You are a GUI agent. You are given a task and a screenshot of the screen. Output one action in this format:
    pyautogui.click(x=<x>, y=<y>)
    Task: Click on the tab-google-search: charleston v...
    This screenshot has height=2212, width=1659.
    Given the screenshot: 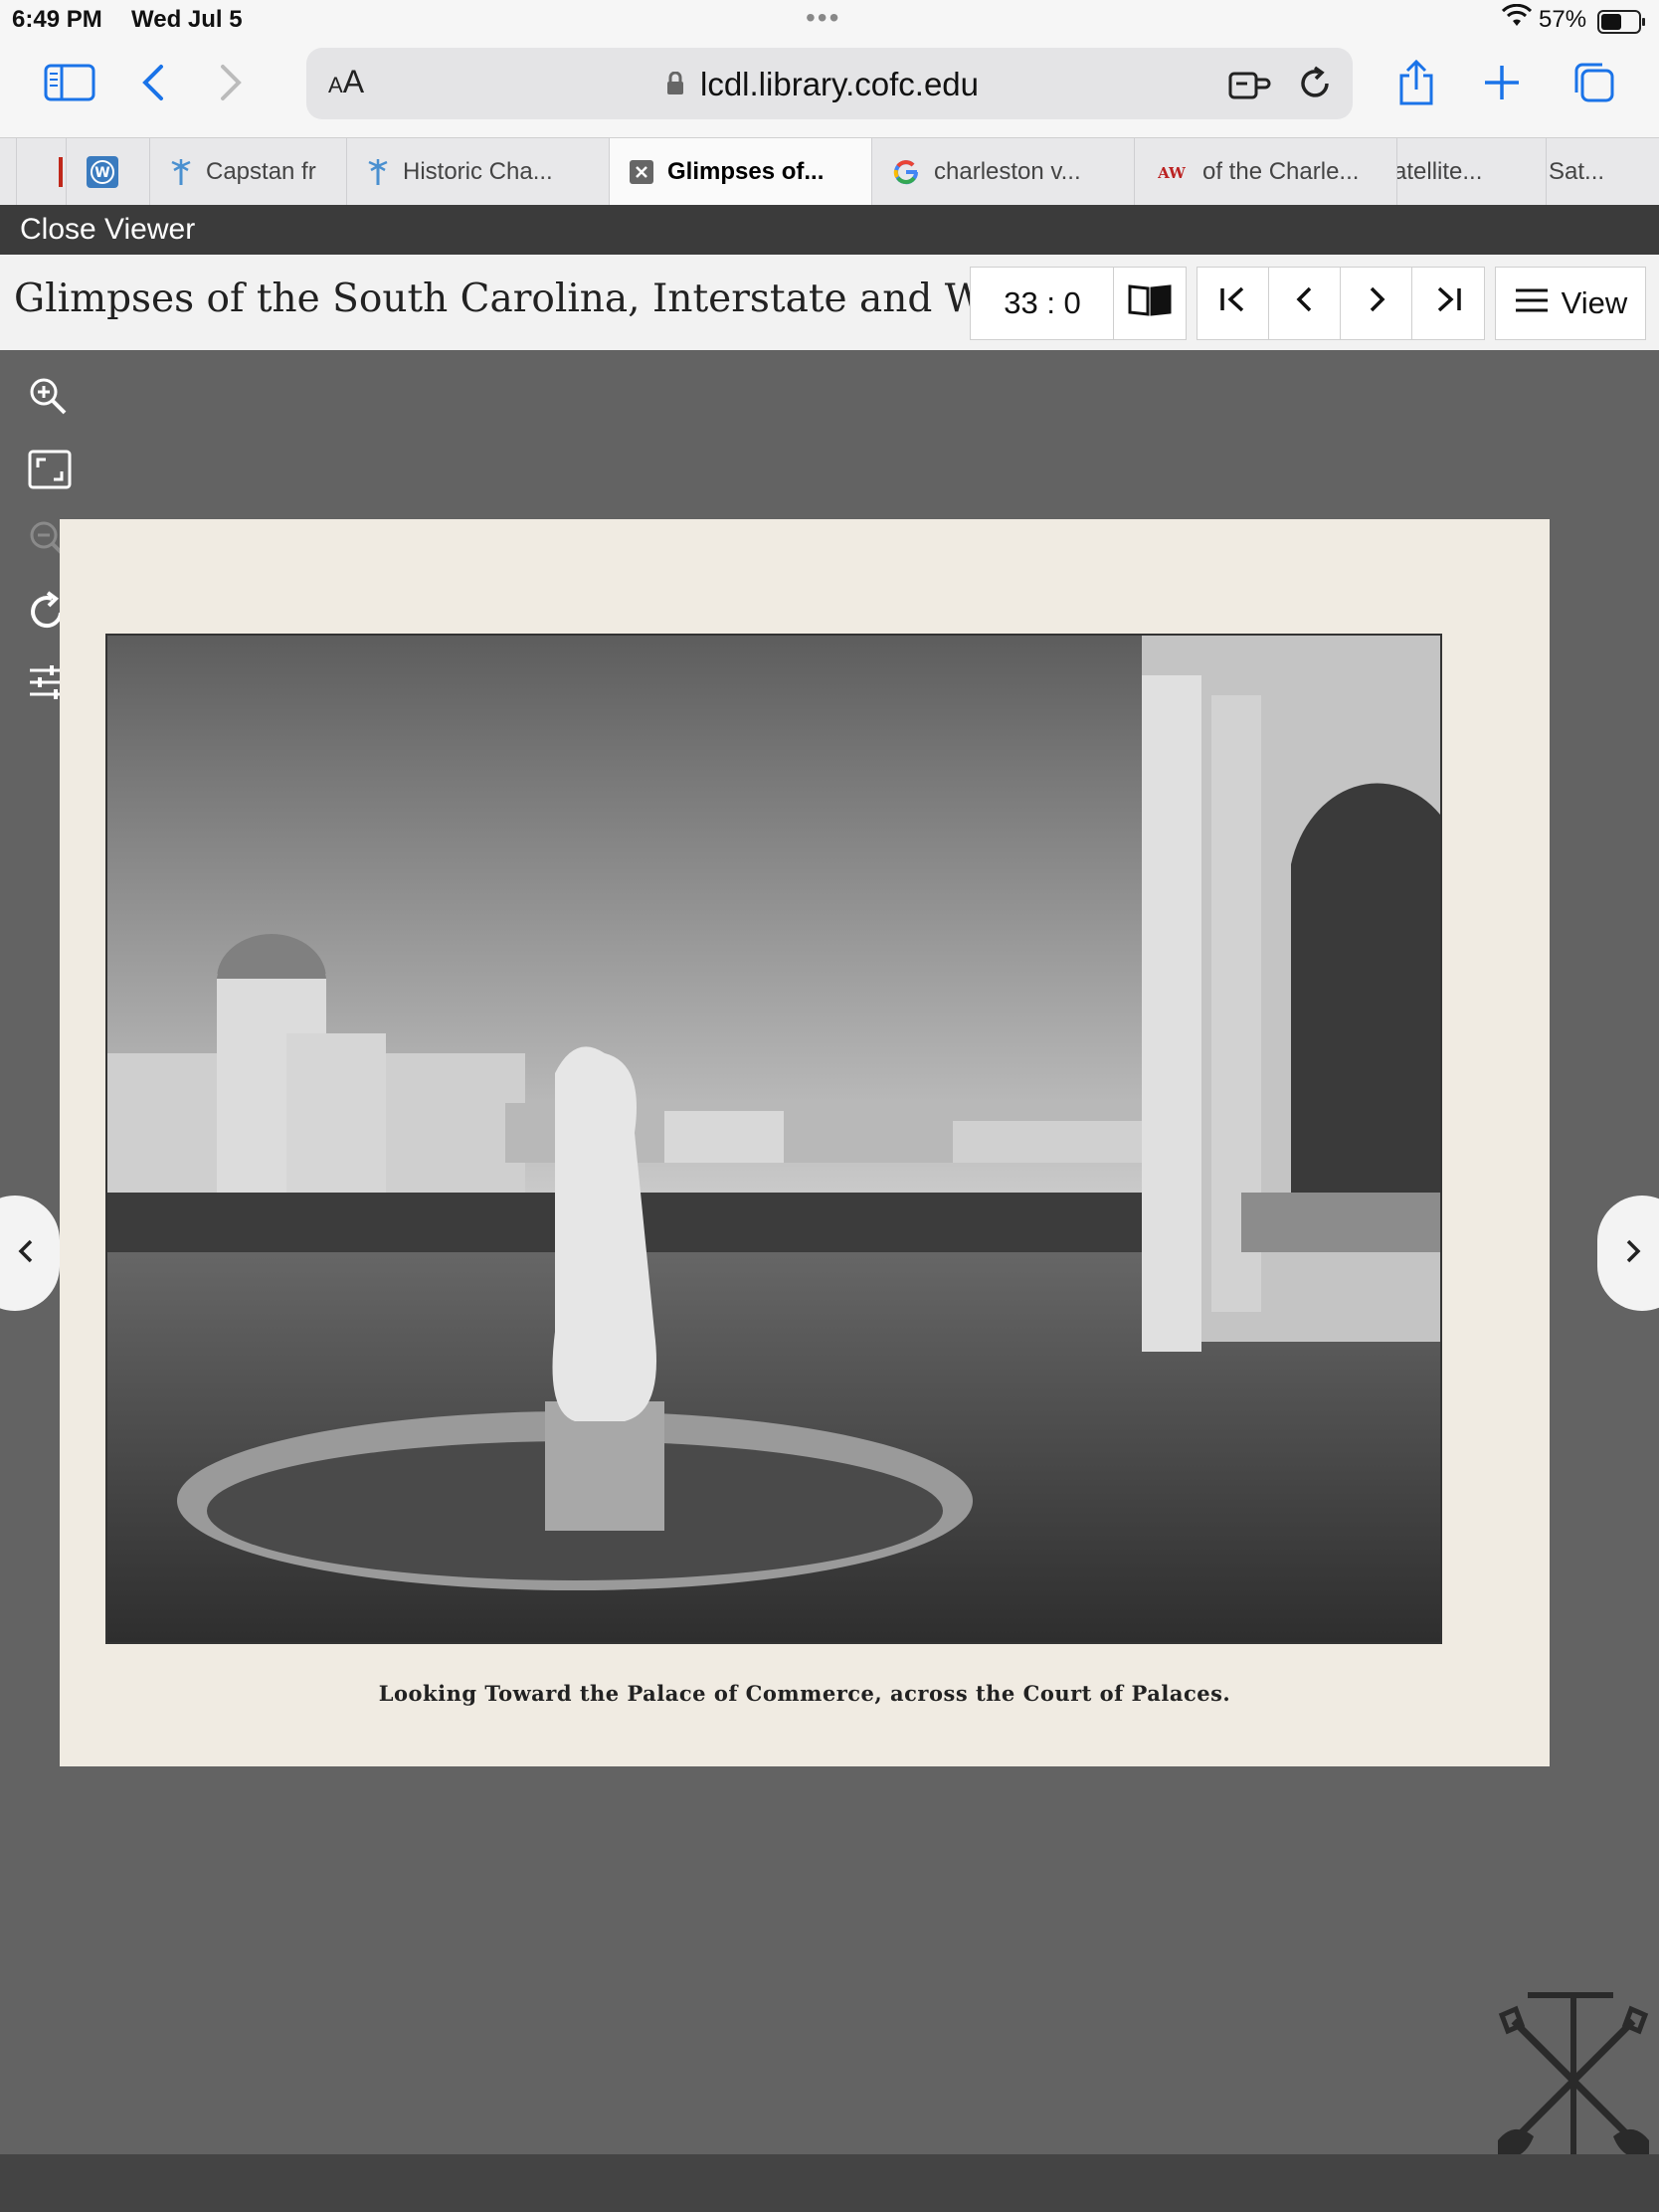 What is the action you would take?
    pyautogui.click(x=1003, y=172)
    